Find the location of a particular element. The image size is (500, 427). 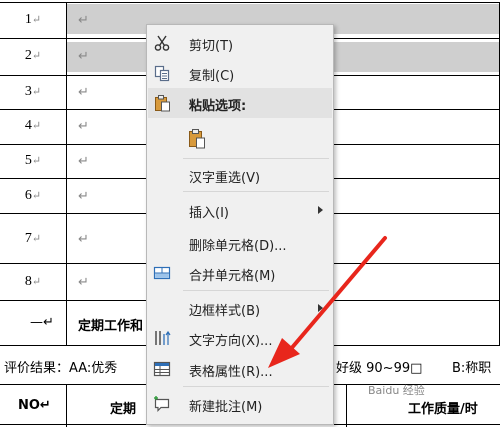

menu-item-reconvert: 汉字重选(V) is located at coordinates (240, 175).